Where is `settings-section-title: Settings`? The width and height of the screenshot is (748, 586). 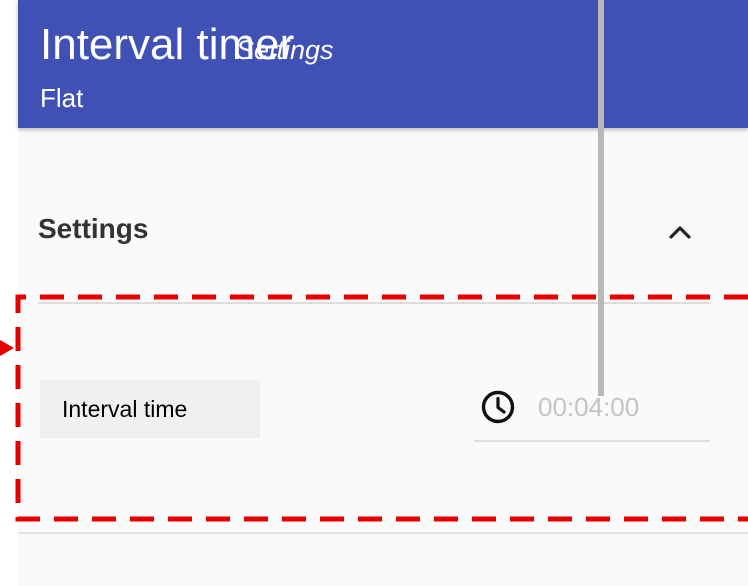
settings-section-title: Settings is located at coordinates (93, 228).